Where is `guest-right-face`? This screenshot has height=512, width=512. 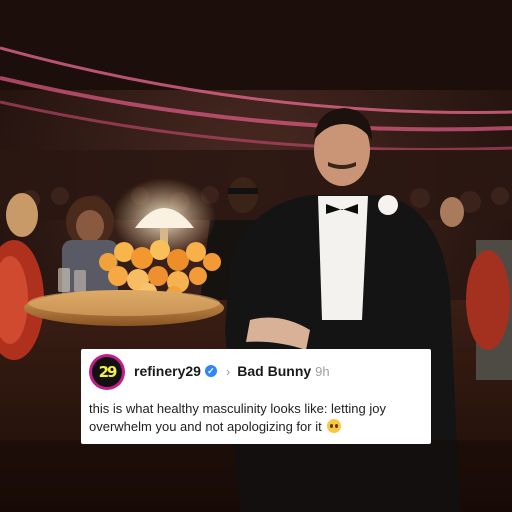 guest-right-face is located at coordinates (452, 212).